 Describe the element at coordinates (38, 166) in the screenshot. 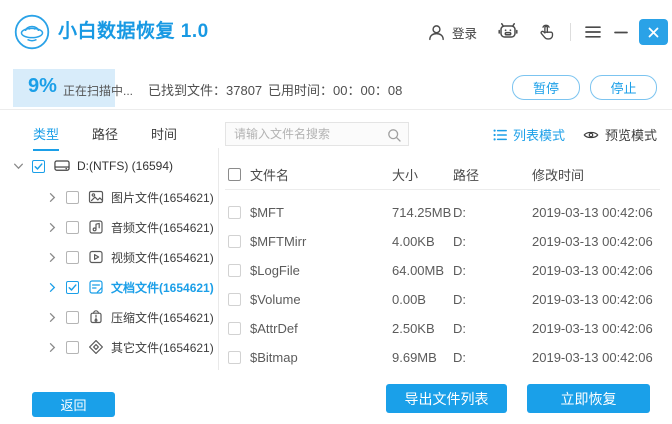

I see `drive-checkbox` at that location.